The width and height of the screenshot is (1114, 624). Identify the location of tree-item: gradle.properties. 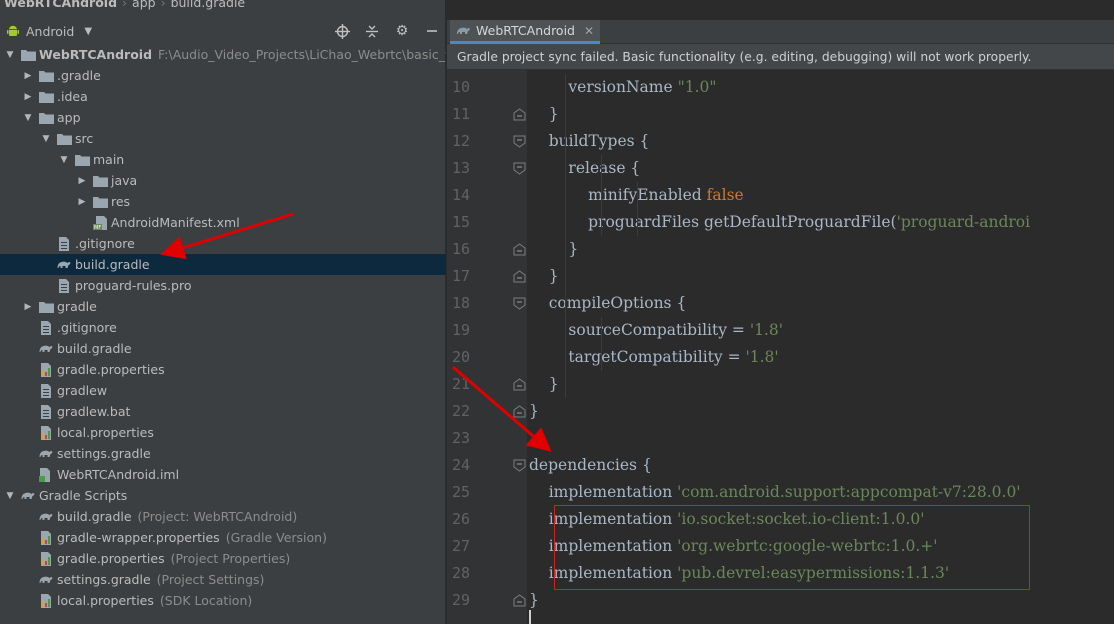
(223, 369).